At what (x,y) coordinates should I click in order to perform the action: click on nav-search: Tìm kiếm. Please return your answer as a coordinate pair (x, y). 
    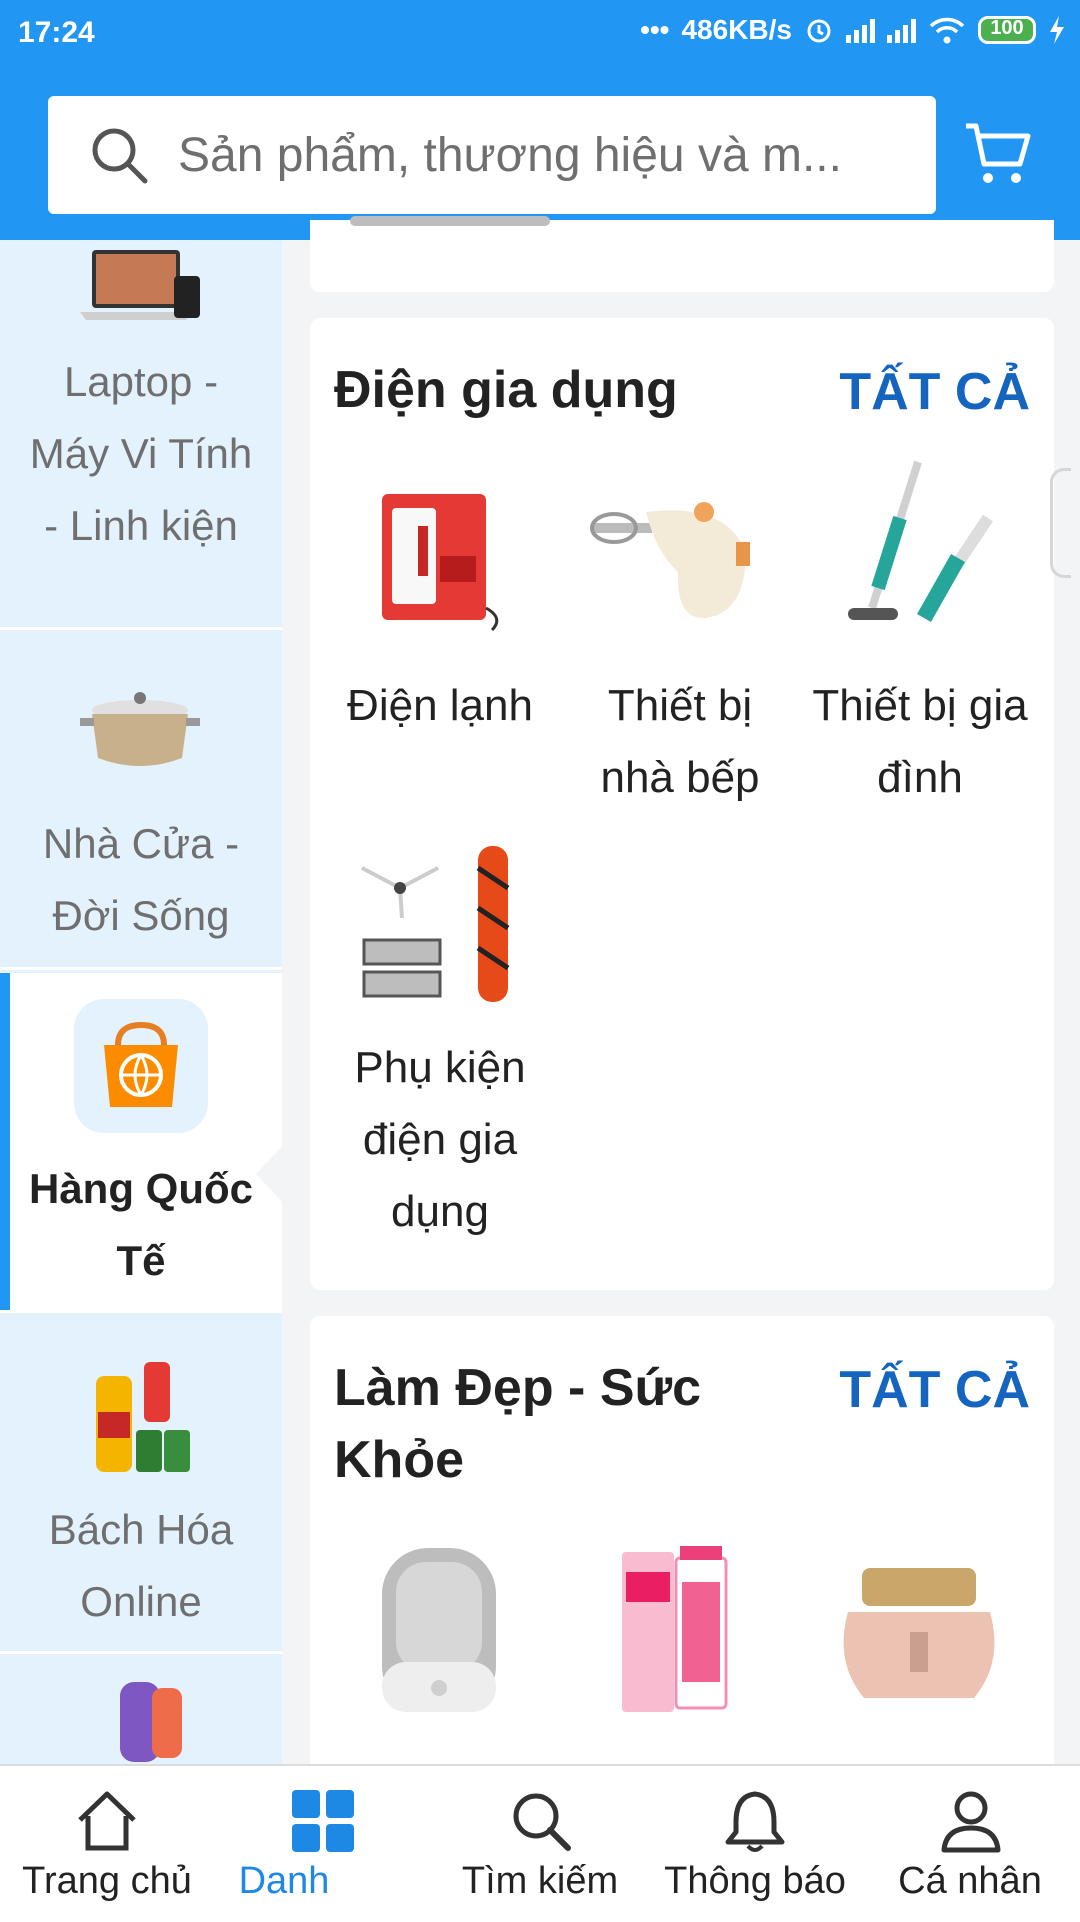
    Looking at the image, I should click on (540, 1844).